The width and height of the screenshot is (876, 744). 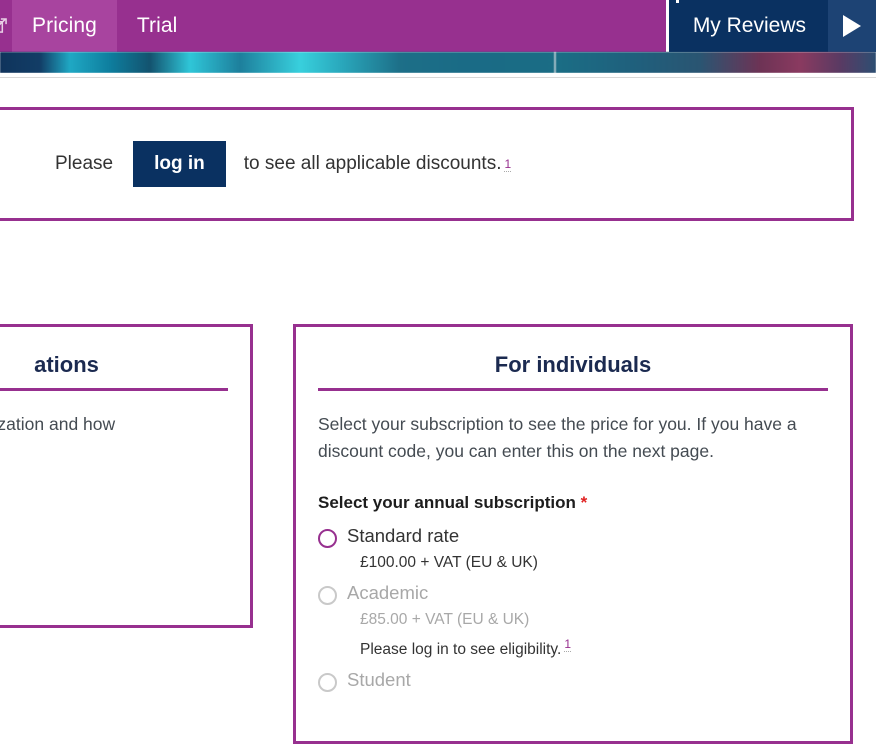 I want to click on panel-organizations-paragraph-1: pe of organization and how, so click(x=58, y=424).